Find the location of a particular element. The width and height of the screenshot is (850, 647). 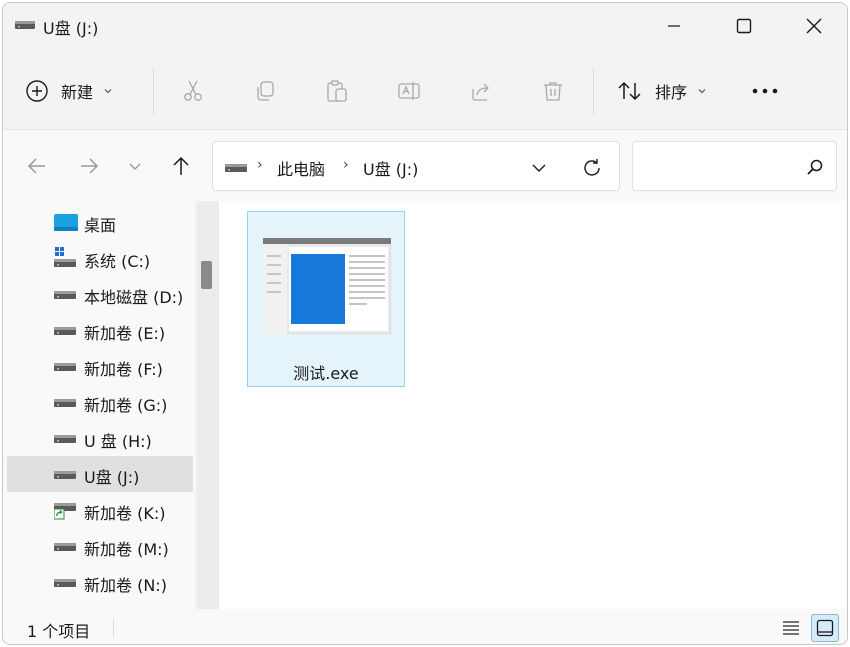

rename-button is located at coordinates (409, 91).